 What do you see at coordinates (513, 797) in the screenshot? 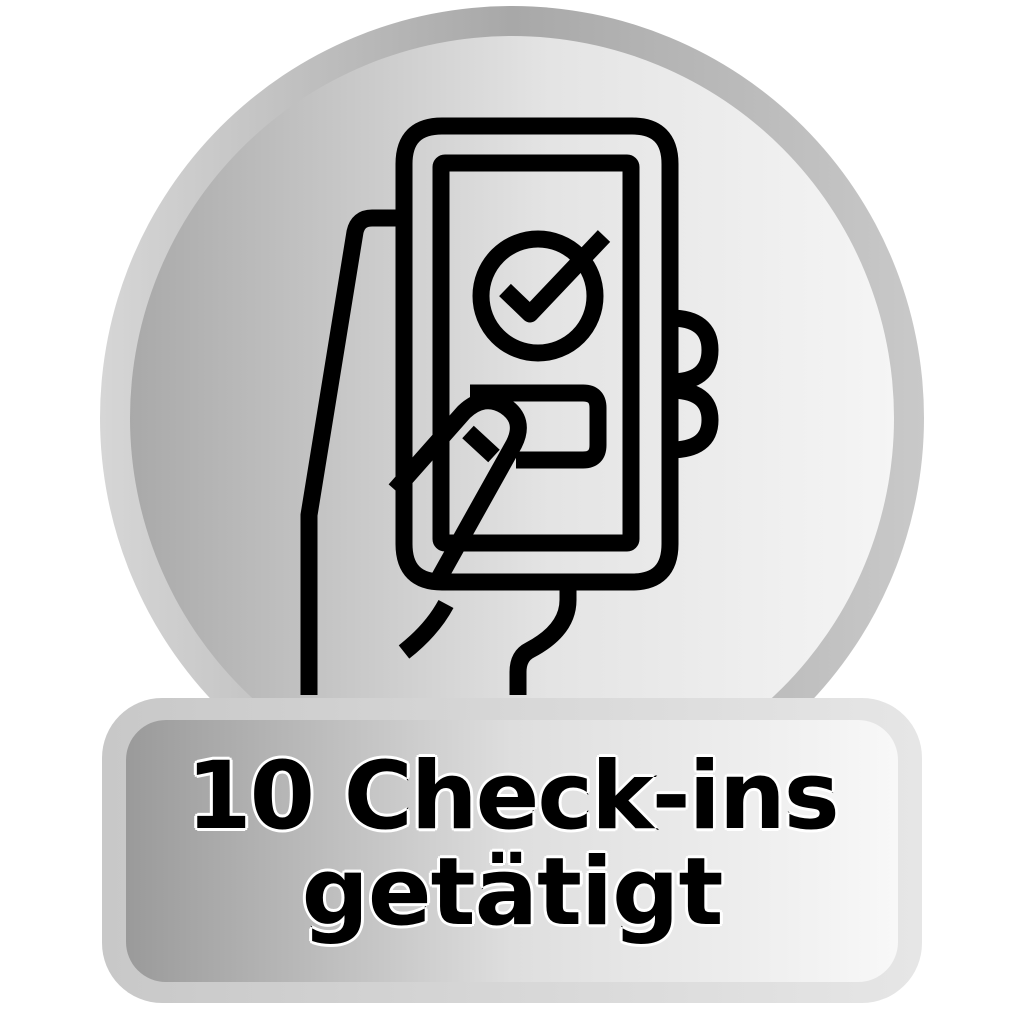
I see `badge-label-line-1: 10 Check-ins` at bounding box center [513, 797].